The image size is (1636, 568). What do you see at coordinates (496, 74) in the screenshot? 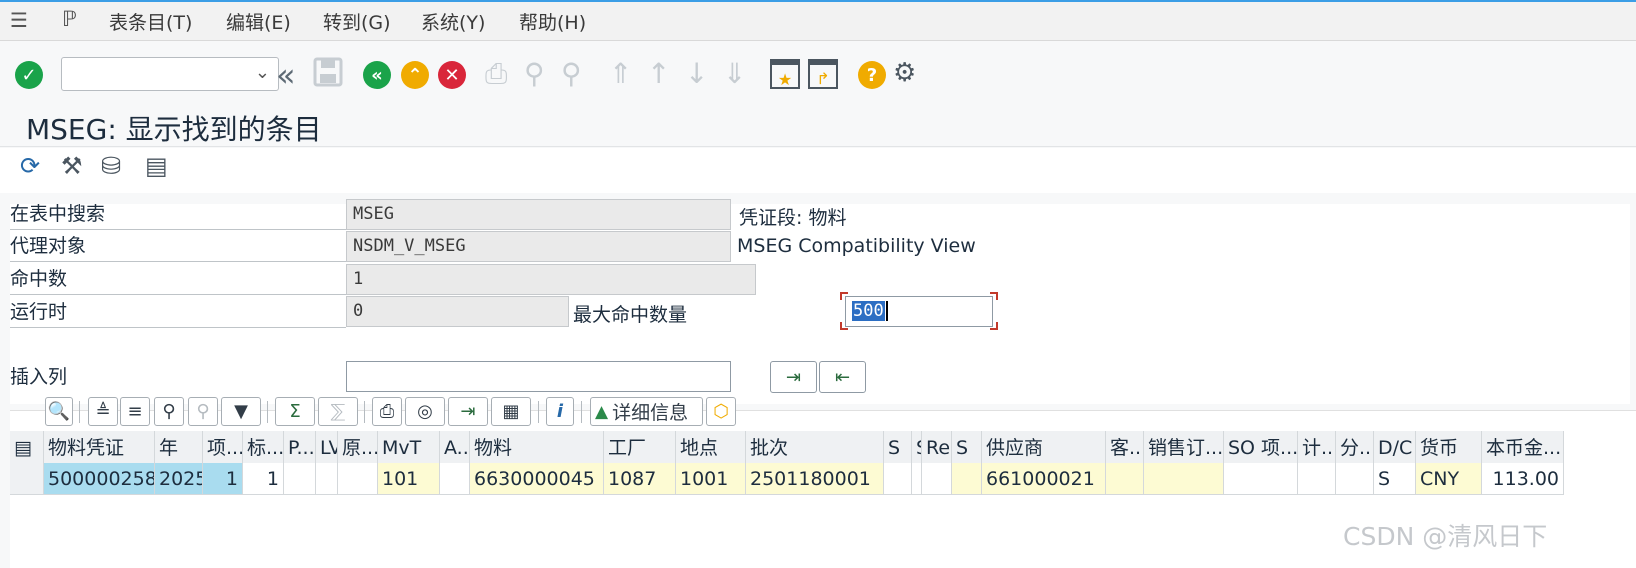
I see `print-icon: ⎙` at bounding box center [496, 74].